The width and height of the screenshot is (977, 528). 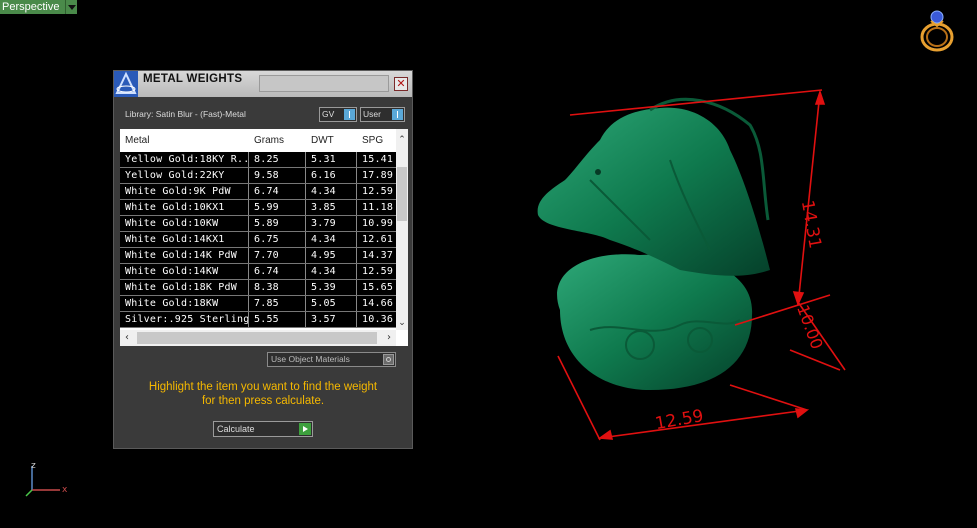 I want to click on viewport-name: Perspective, so click(x=33, y=7).